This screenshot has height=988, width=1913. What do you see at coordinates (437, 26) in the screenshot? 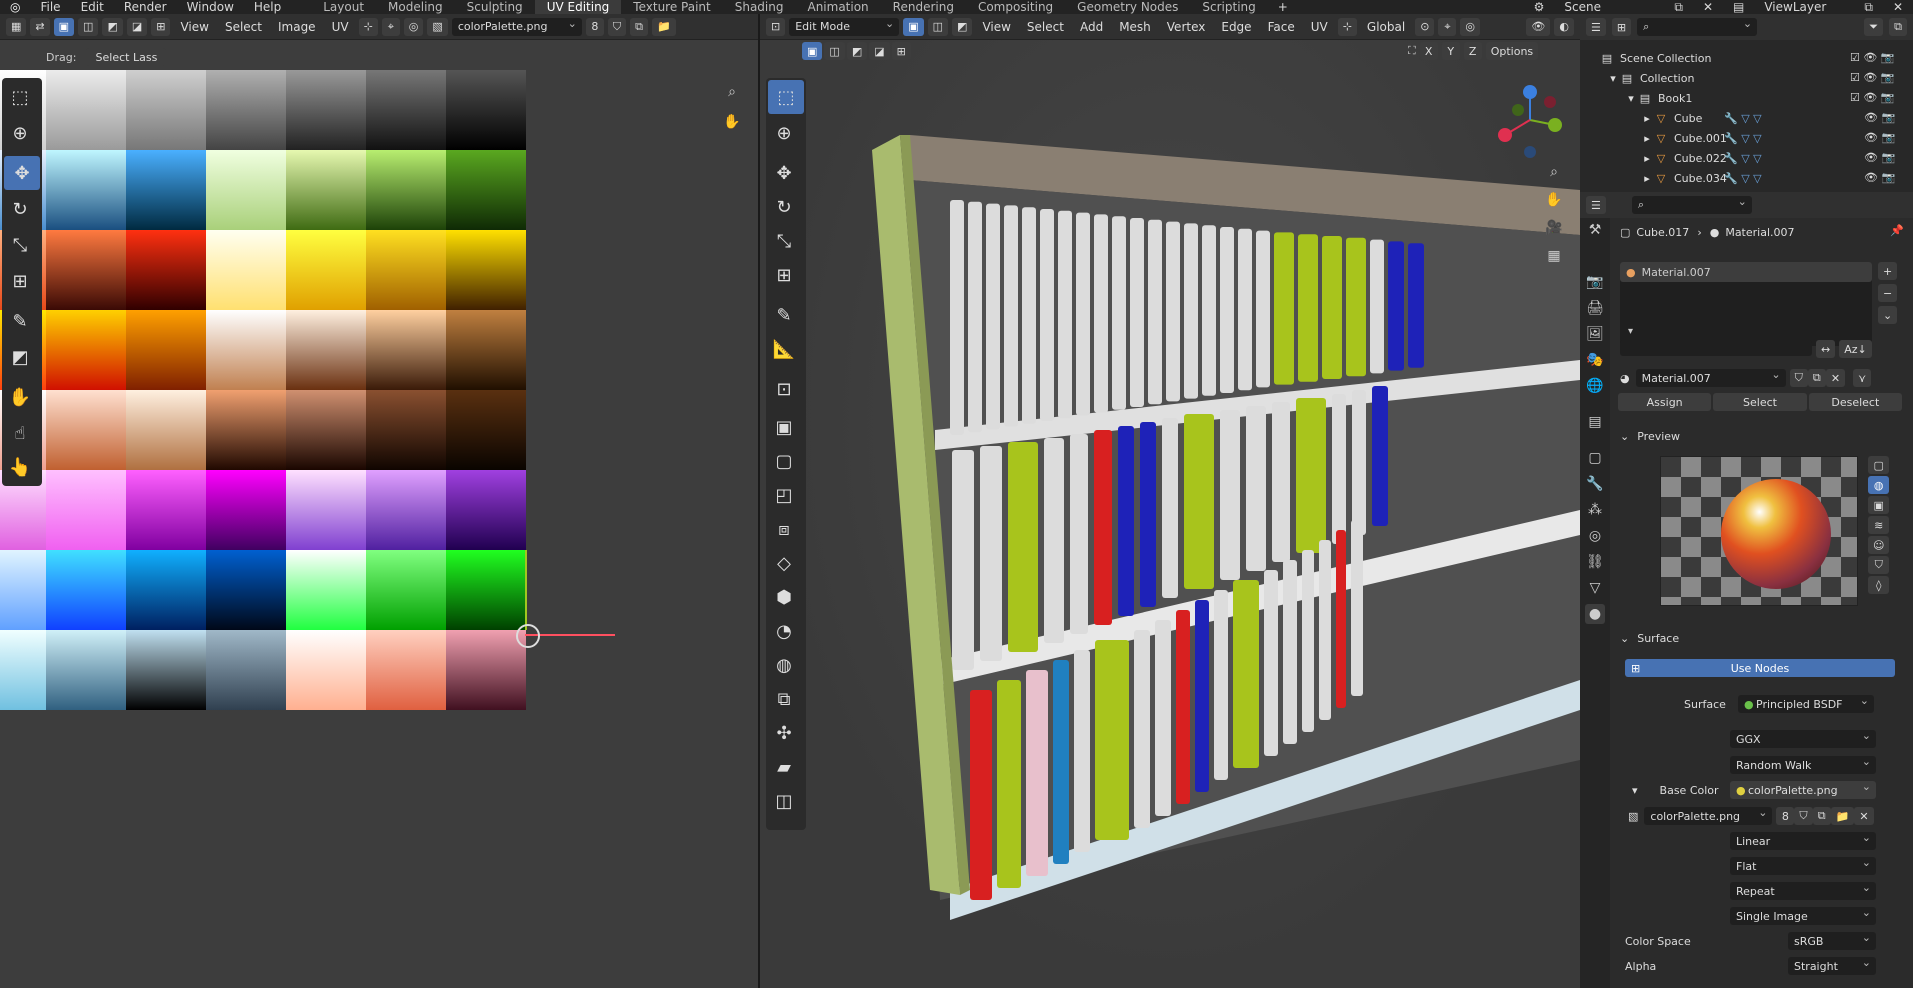
I see `image-browse-icon: ▧` at bounding box center [437, 26].